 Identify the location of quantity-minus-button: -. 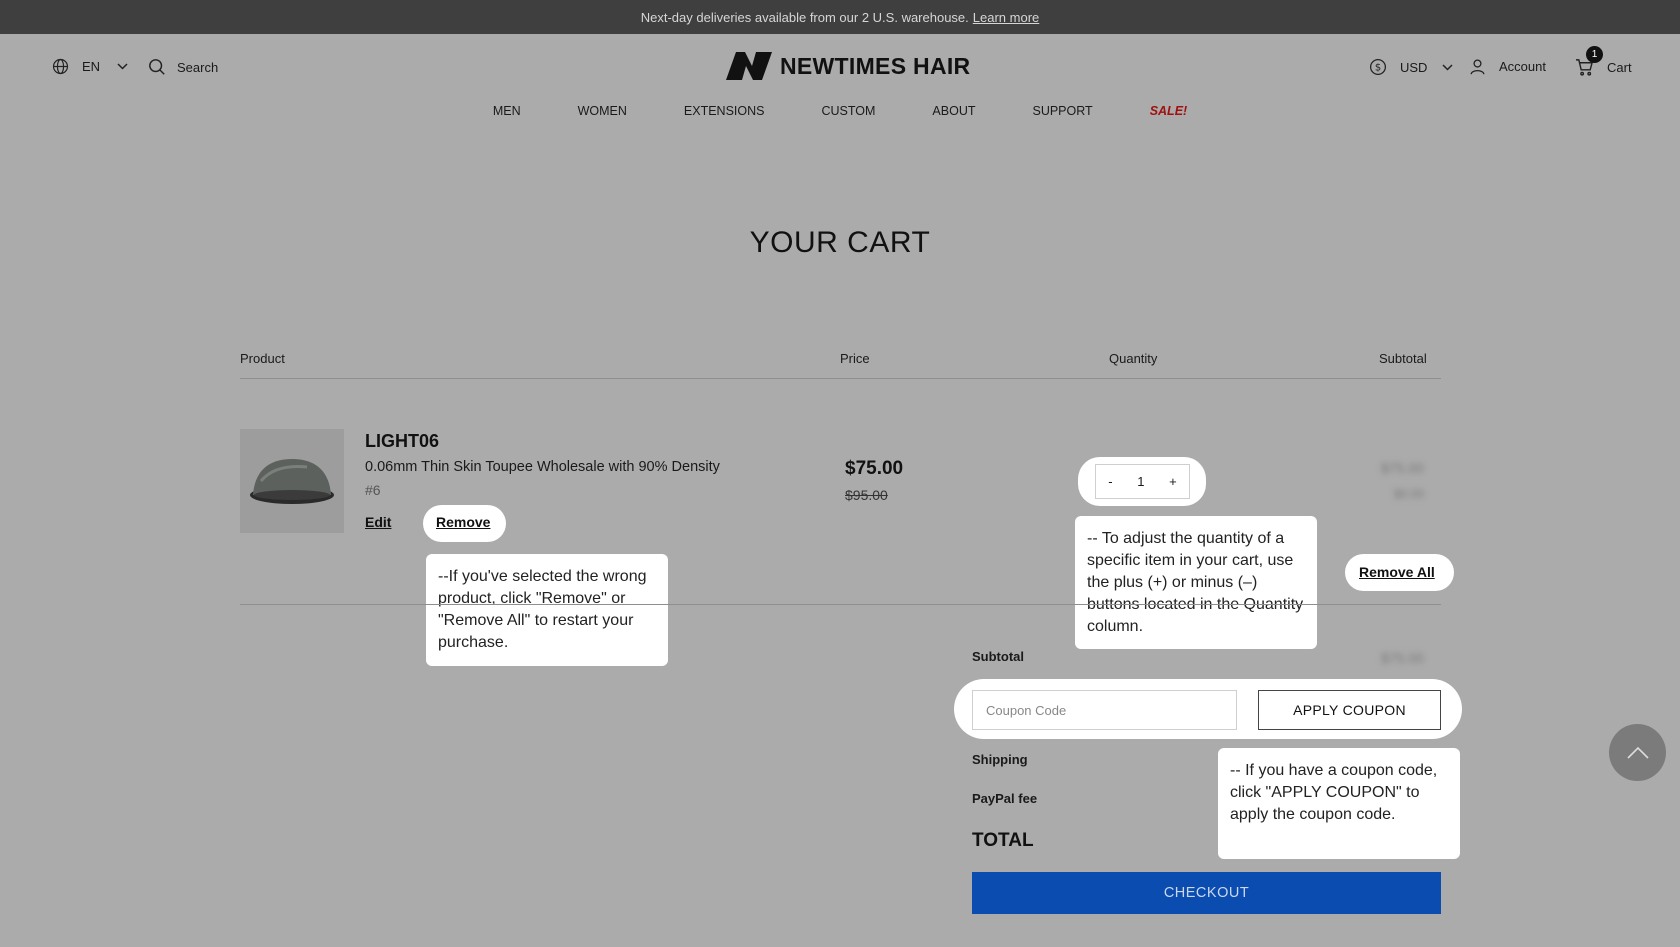
(1110, 481).